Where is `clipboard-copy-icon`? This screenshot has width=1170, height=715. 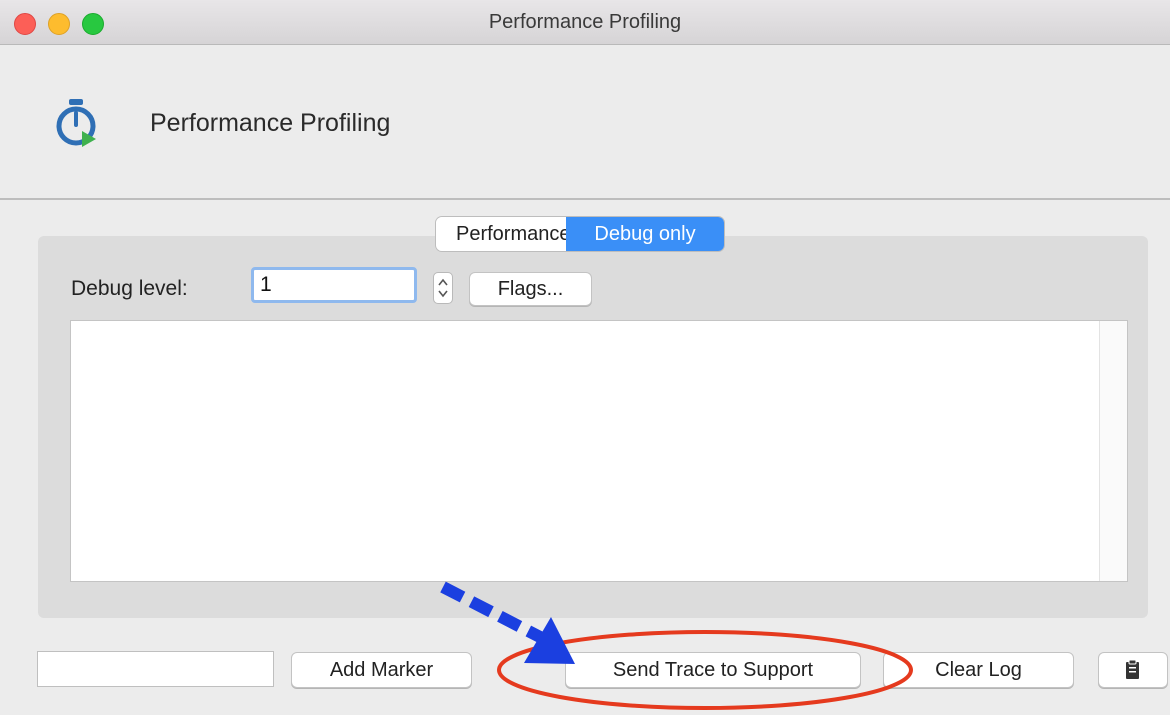
clipboard-copy-icon is located at coordinates (1132, 669).